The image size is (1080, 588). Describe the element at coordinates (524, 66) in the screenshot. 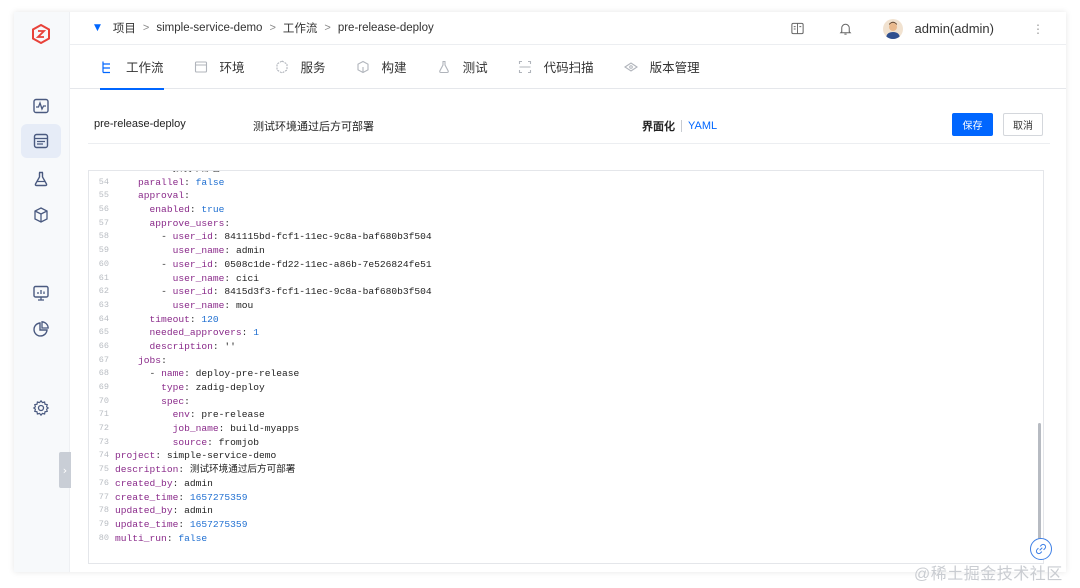

I see `code-scan-icon` at that location.